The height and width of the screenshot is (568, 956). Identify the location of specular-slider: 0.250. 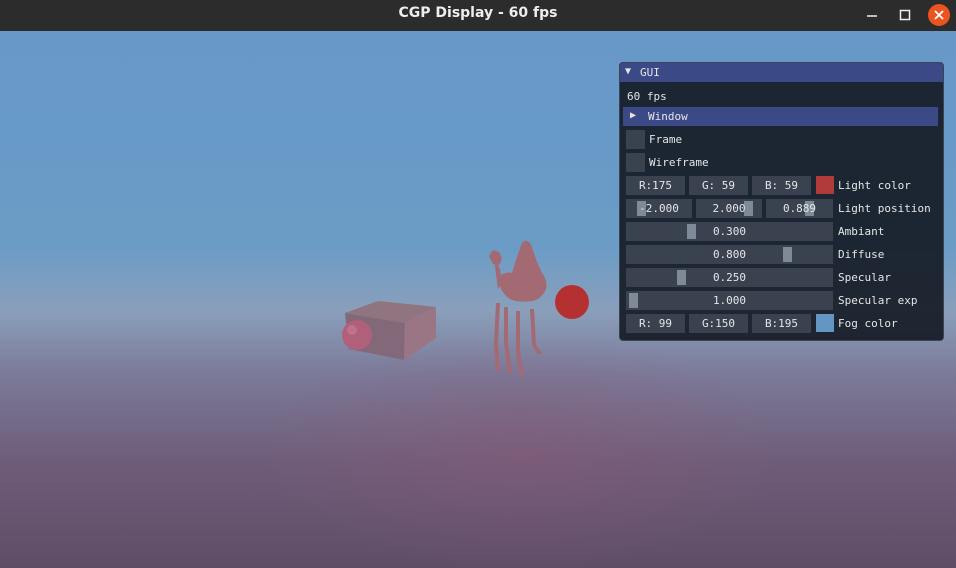
(729, 277).